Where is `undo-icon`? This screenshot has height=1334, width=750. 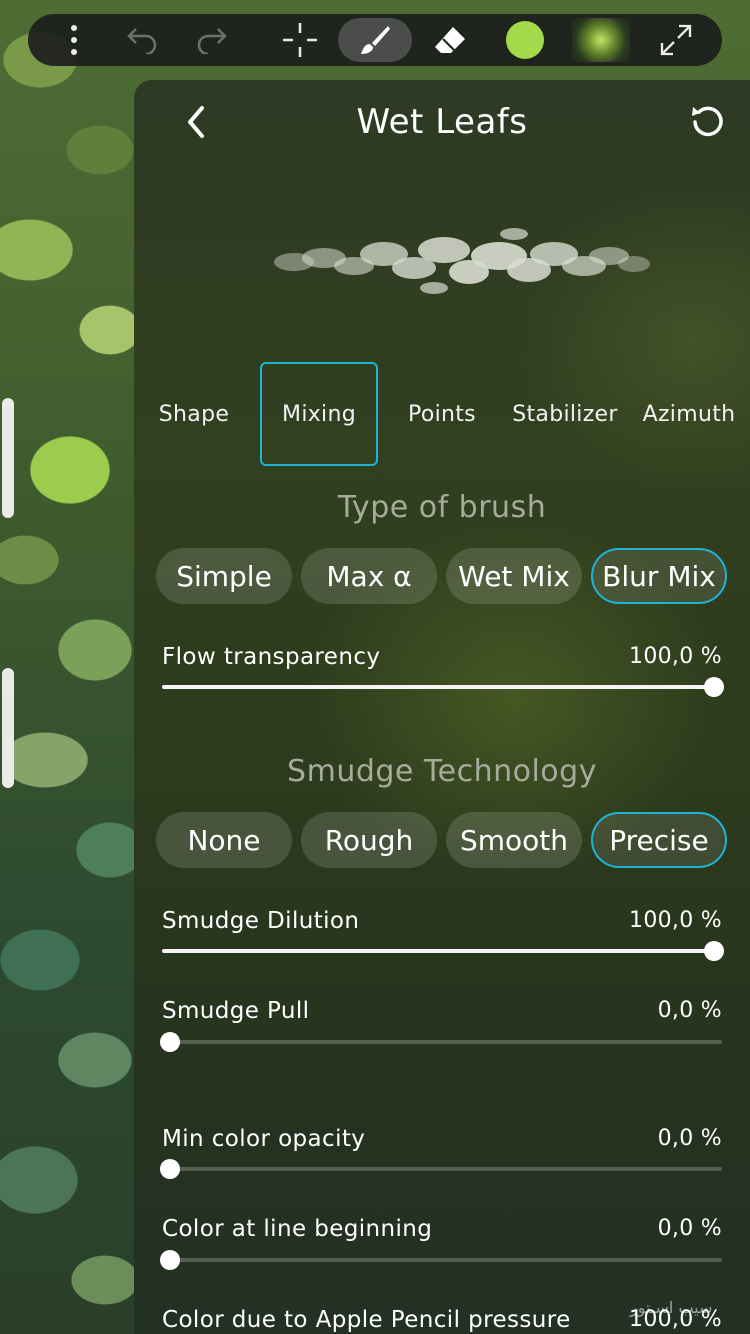
undo-icon is located at coordinates (140, 40).